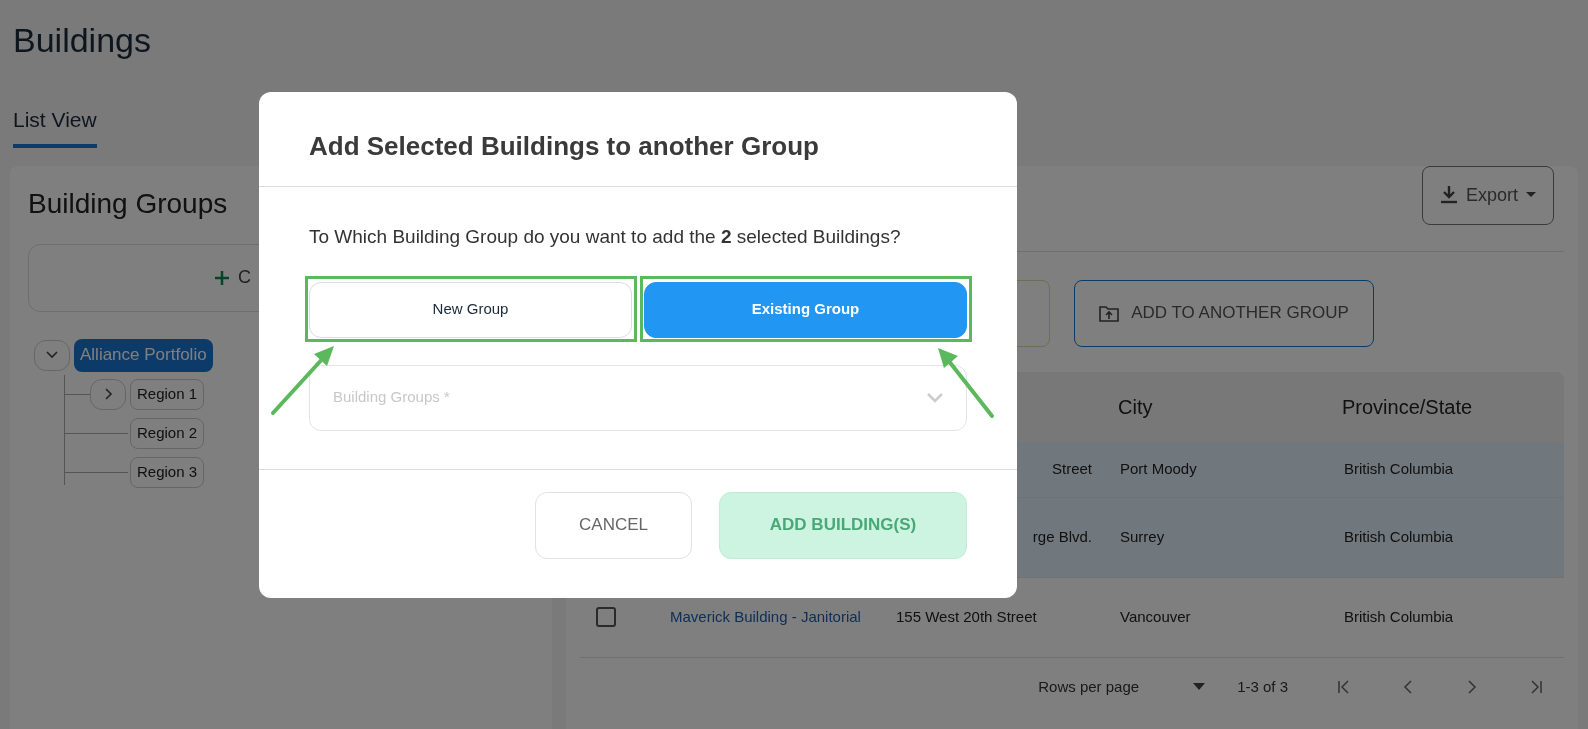 This screenshot has height=729, width=1588. I want to click on tree-item: Alliance Portfolio, so click(143, 355).